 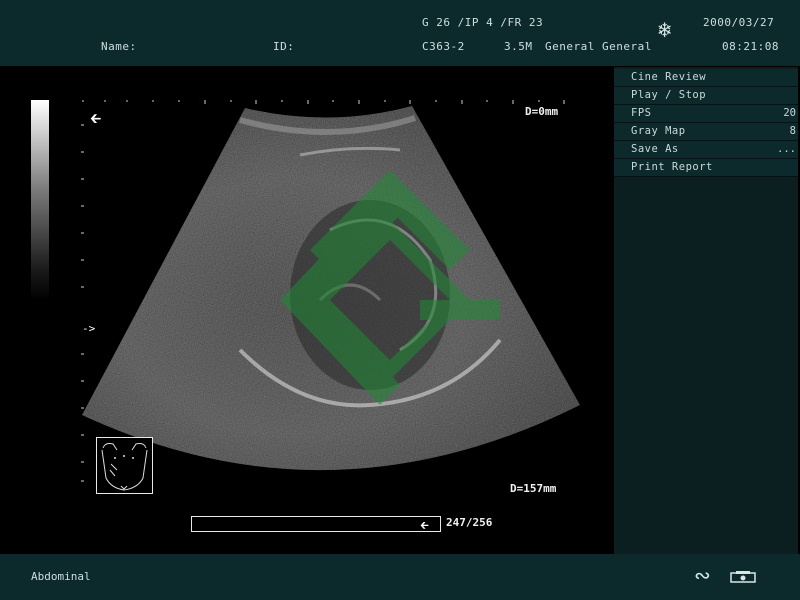 What do you see at coordinates (424, 526) in the screenshot?
I see `cine-back-arrow-icon: 🡰` at bounding box center [424, 526].